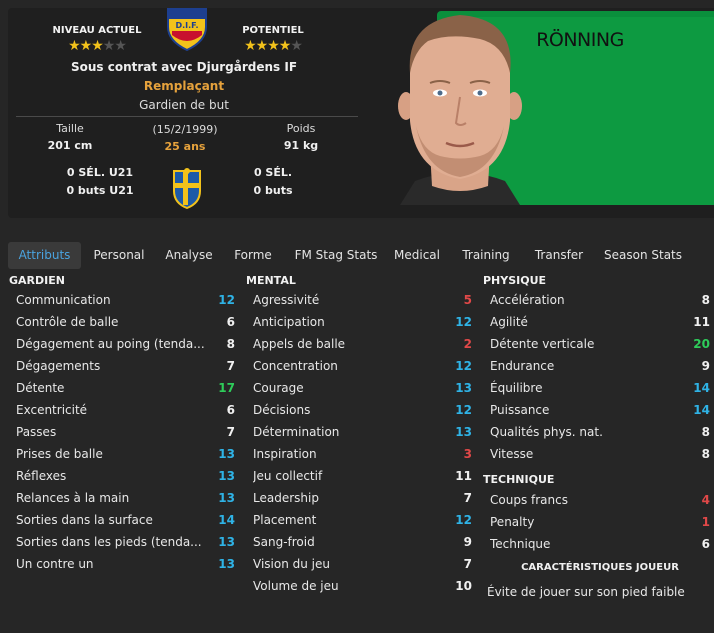 The image size is (714, 633). Describe the element at coordinates (59, 454) in the screenshot. I see `attribute-name: Prises de balle` at that location.